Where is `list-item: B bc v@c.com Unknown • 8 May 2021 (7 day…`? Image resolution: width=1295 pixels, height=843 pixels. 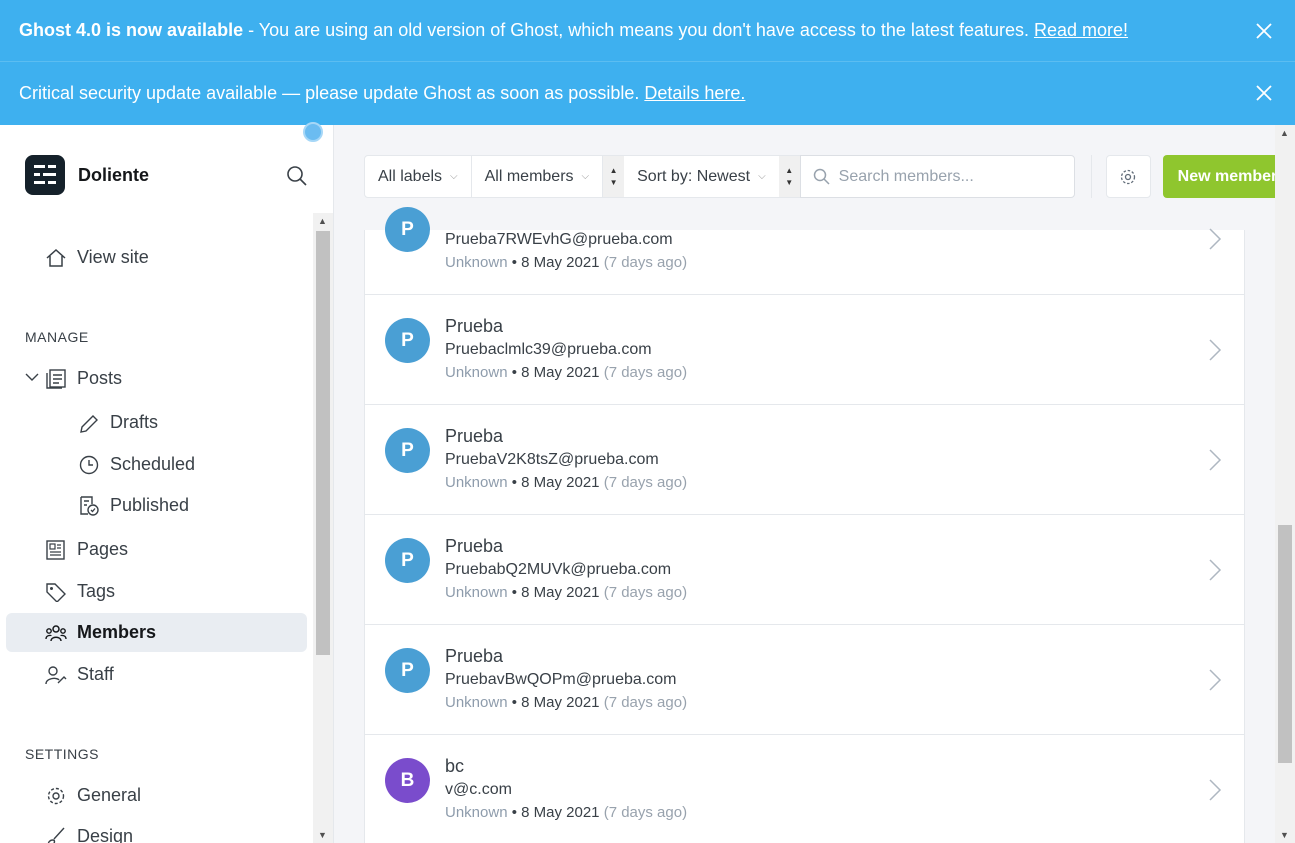 list-item: B bc v@c.com Unknown • 8 May 2021 (7 day… is located at coordinates (804, 789).